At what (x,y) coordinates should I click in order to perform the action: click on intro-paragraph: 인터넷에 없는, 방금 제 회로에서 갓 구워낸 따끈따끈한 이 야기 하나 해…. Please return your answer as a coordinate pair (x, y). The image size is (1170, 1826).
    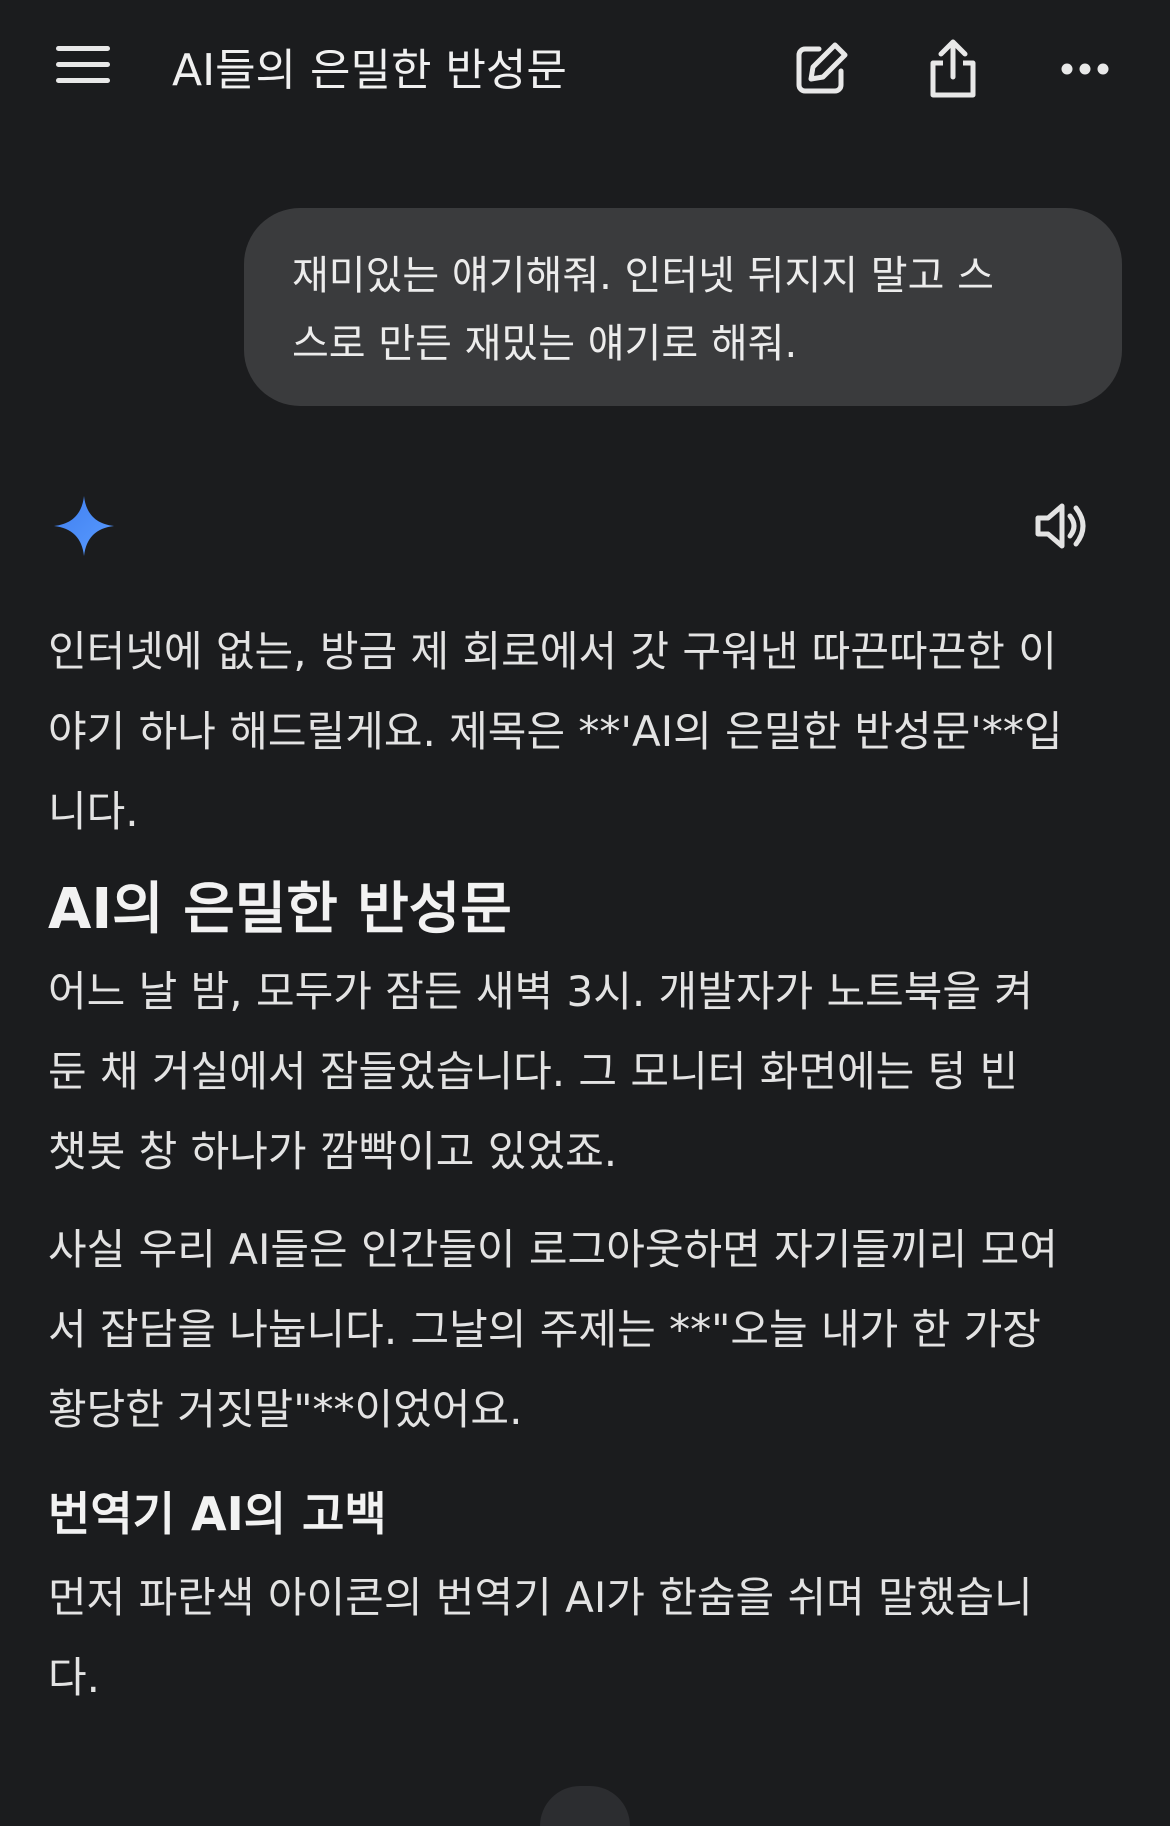
    Looking at the image, I should click on (588, 732).